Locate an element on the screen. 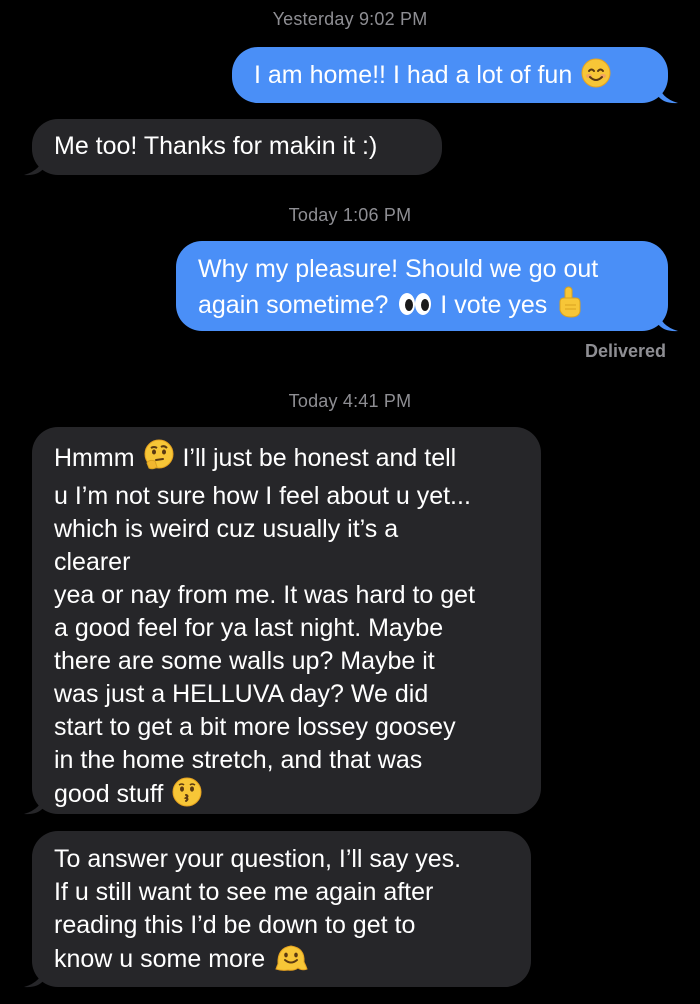 This screenshot has height=1004, width=700. index-pointing-up-icon is located at coordinates (569, 306).